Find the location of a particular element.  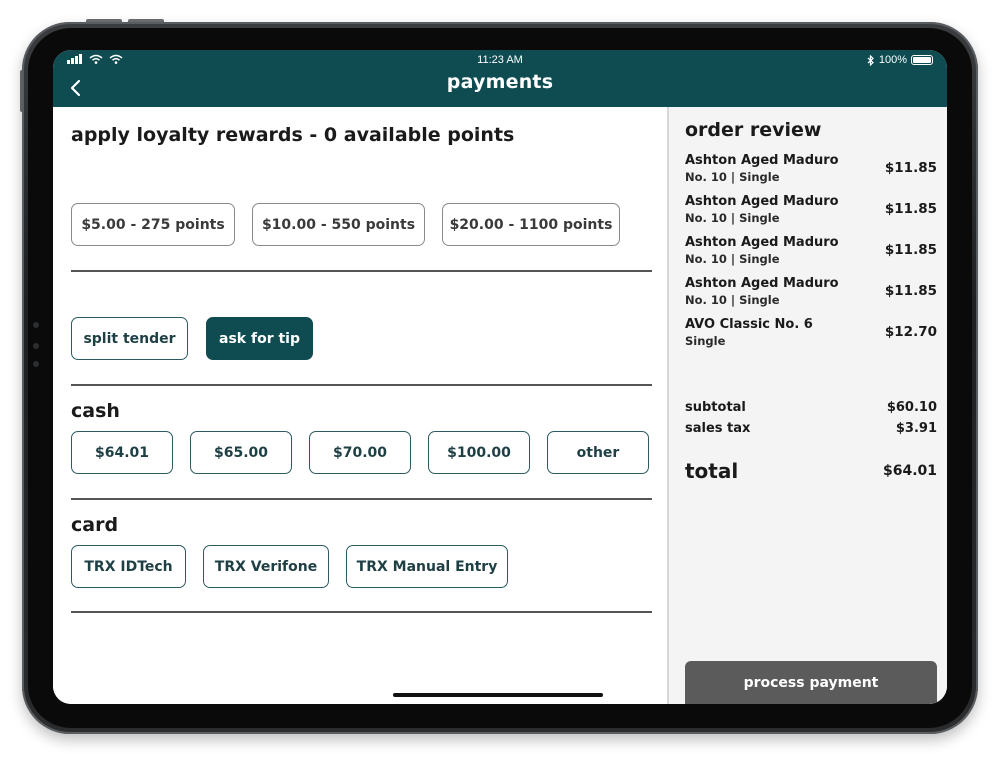

status-right: 100% is located at coordinates (900, 60).